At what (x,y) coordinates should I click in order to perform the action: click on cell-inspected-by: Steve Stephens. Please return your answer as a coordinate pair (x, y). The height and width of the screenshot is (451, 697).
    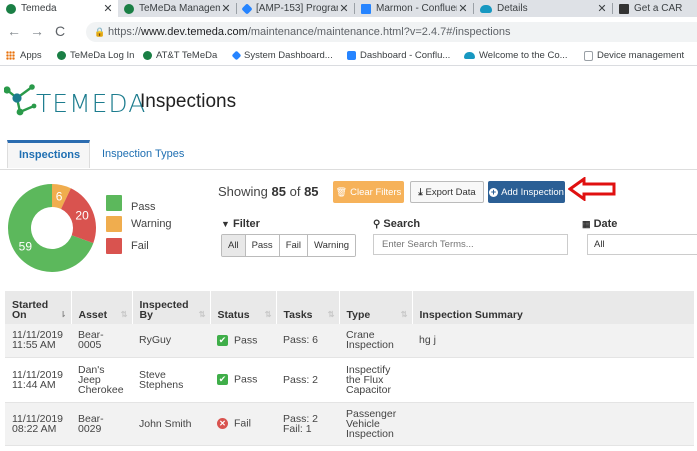
    Looking at the image, I should click on (171, 380).